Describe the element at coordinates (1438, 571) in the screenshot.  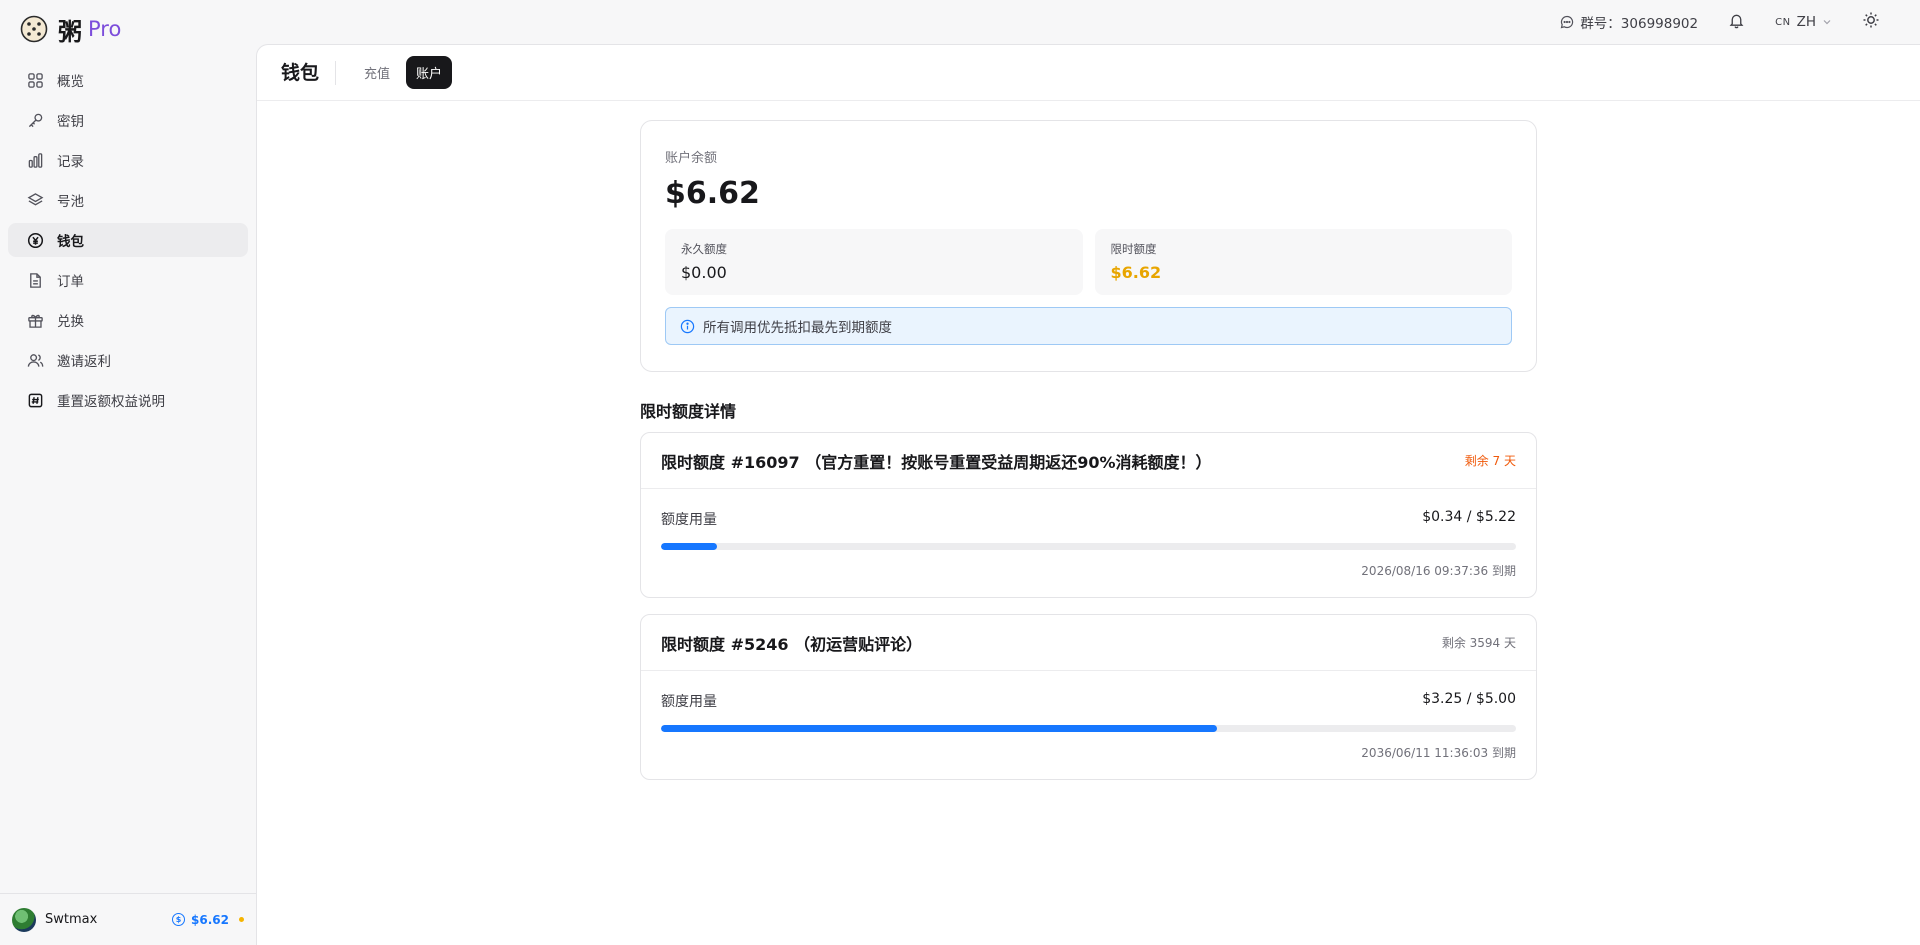
I see `quota-expiry: 2026/08/16 09:37:36 到期` at that location.